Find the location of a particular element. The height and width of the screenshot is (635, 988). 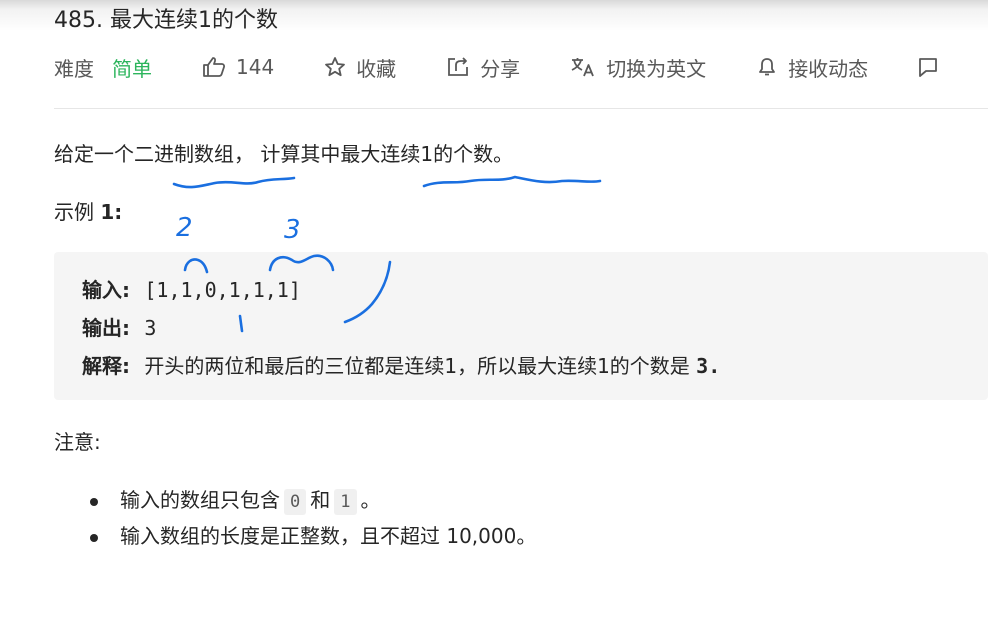

notes-list: 输入的数组只包含 0 和 1。 输入数组的长度是正整数，且不超过 10,000。 is located at coordinates (313, 520).